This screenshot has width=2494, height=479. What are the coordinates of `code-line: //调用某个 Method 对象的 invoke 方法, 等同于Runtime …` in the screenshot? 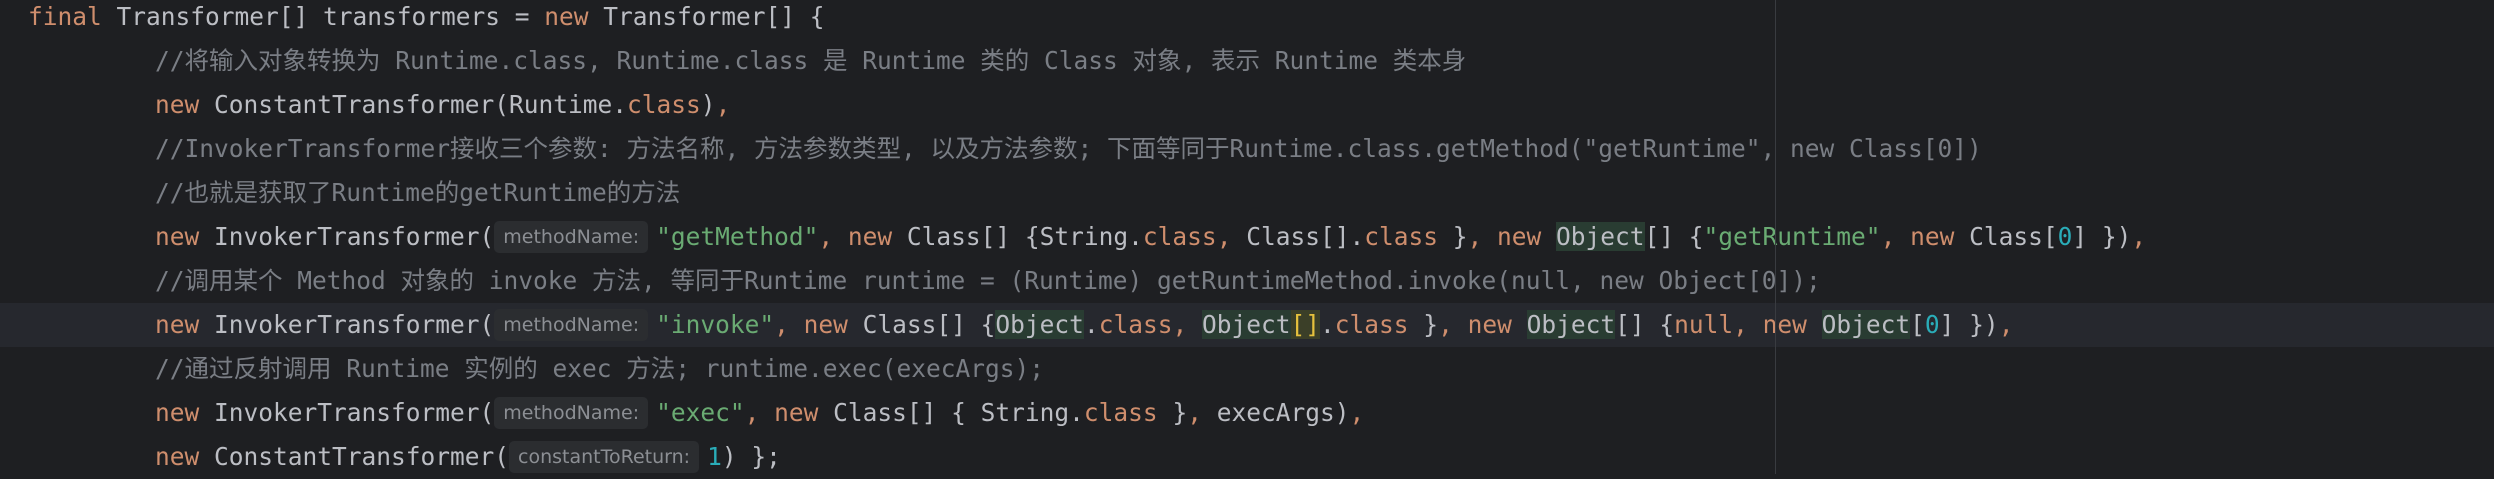 It's located at (1247, 281).